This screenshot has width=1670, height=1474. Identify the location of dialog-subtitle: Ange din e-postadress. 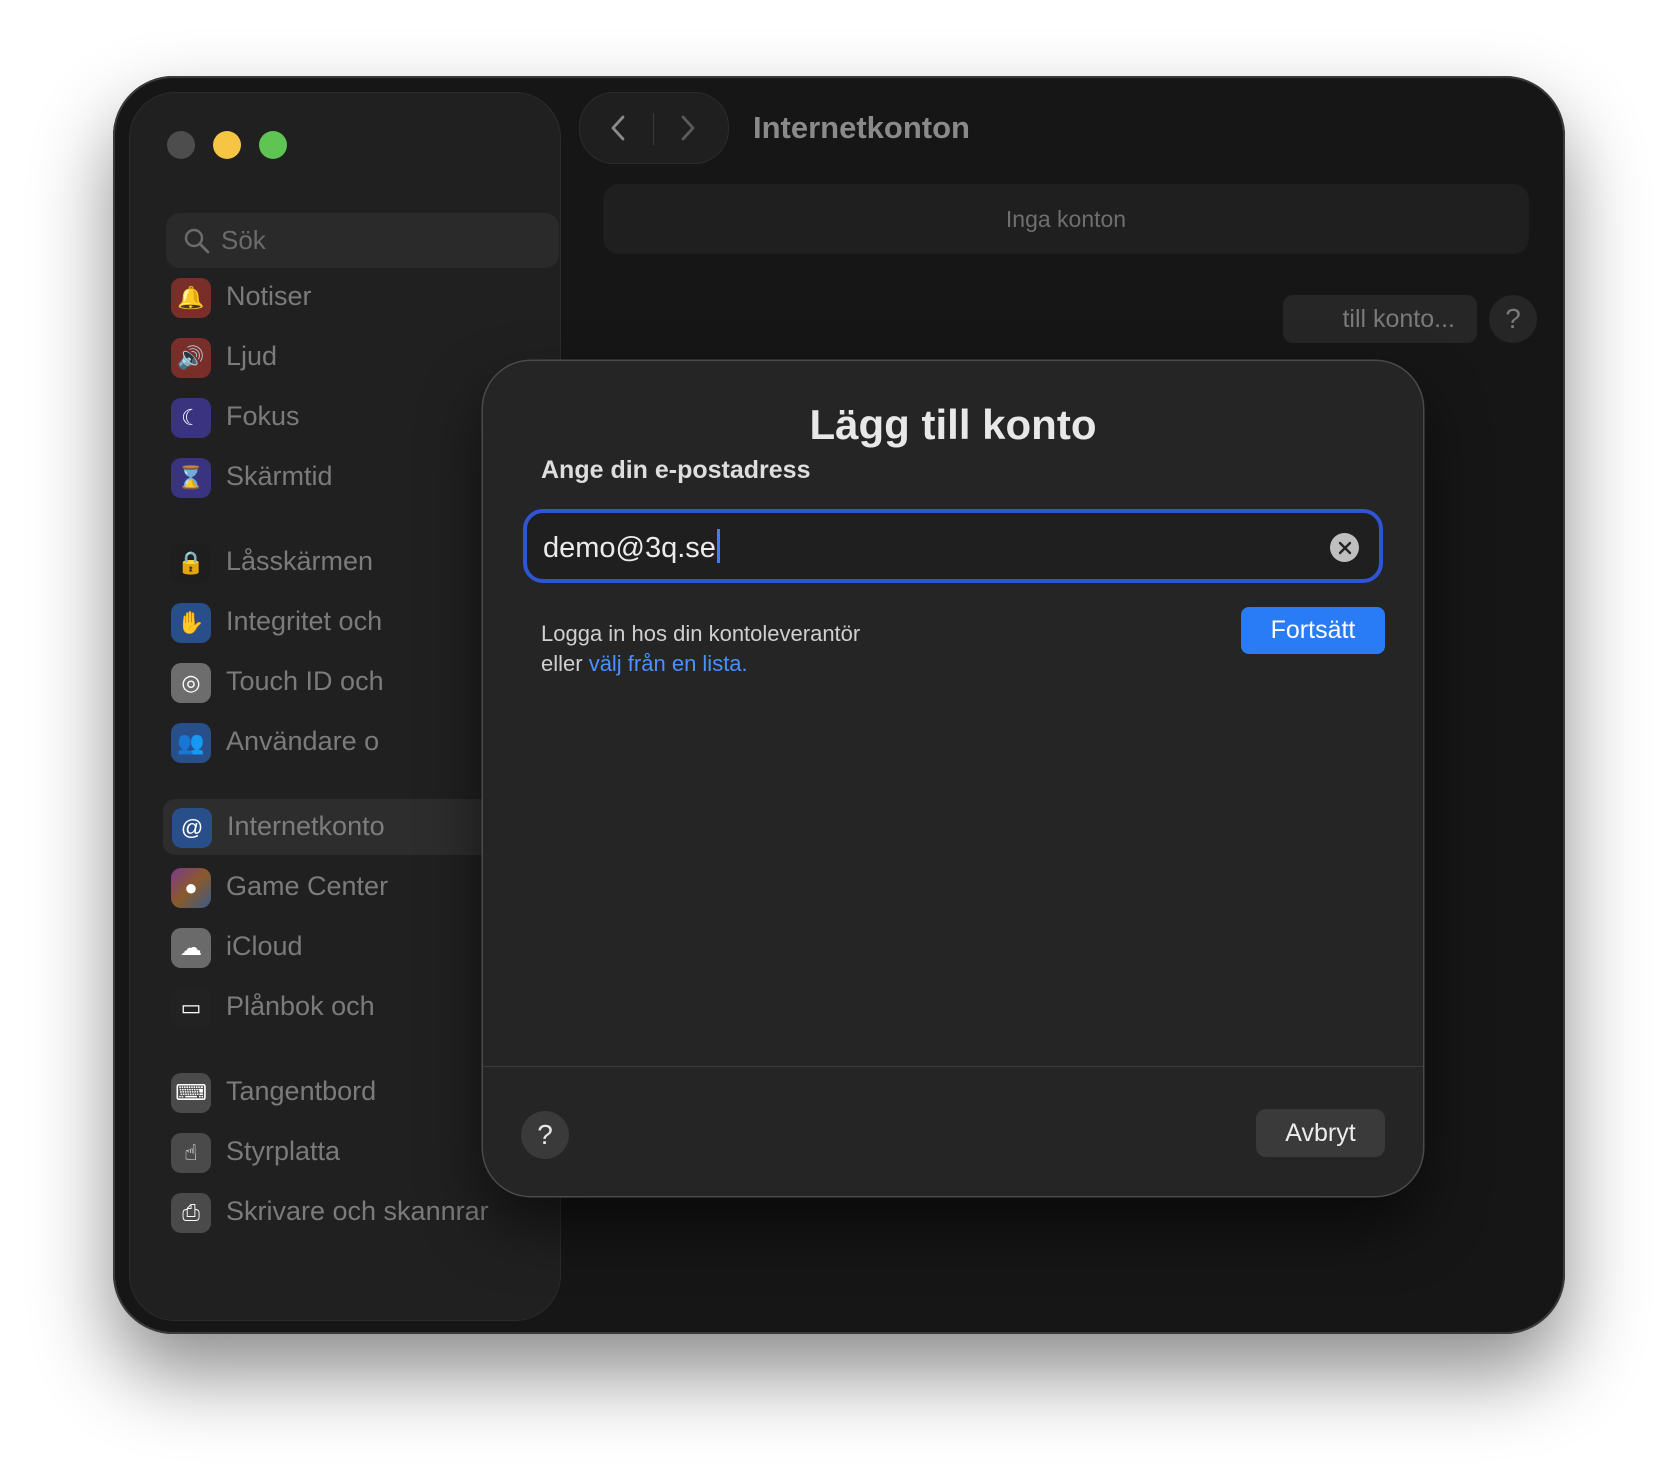
(676, 470).